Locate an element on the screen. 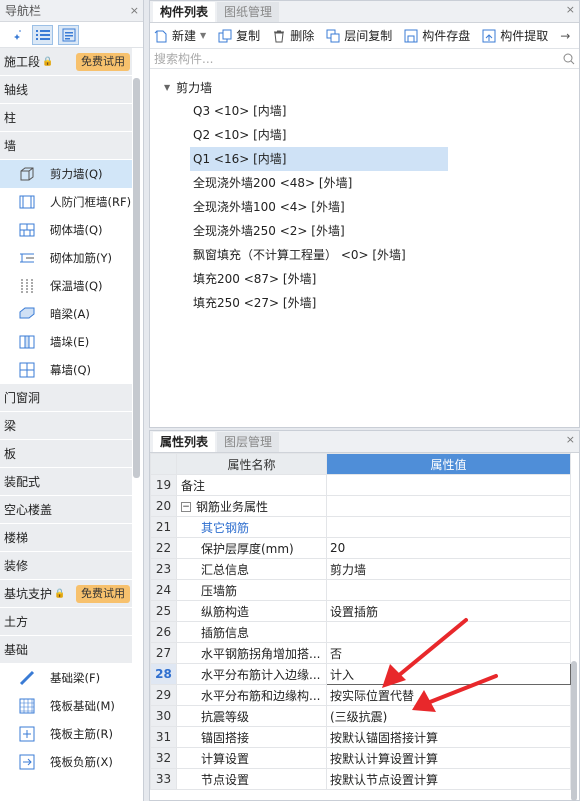 Image resolution: width=580 pixels, height=801 pixels. property-value: 20 is located at coordinates (448, 548).